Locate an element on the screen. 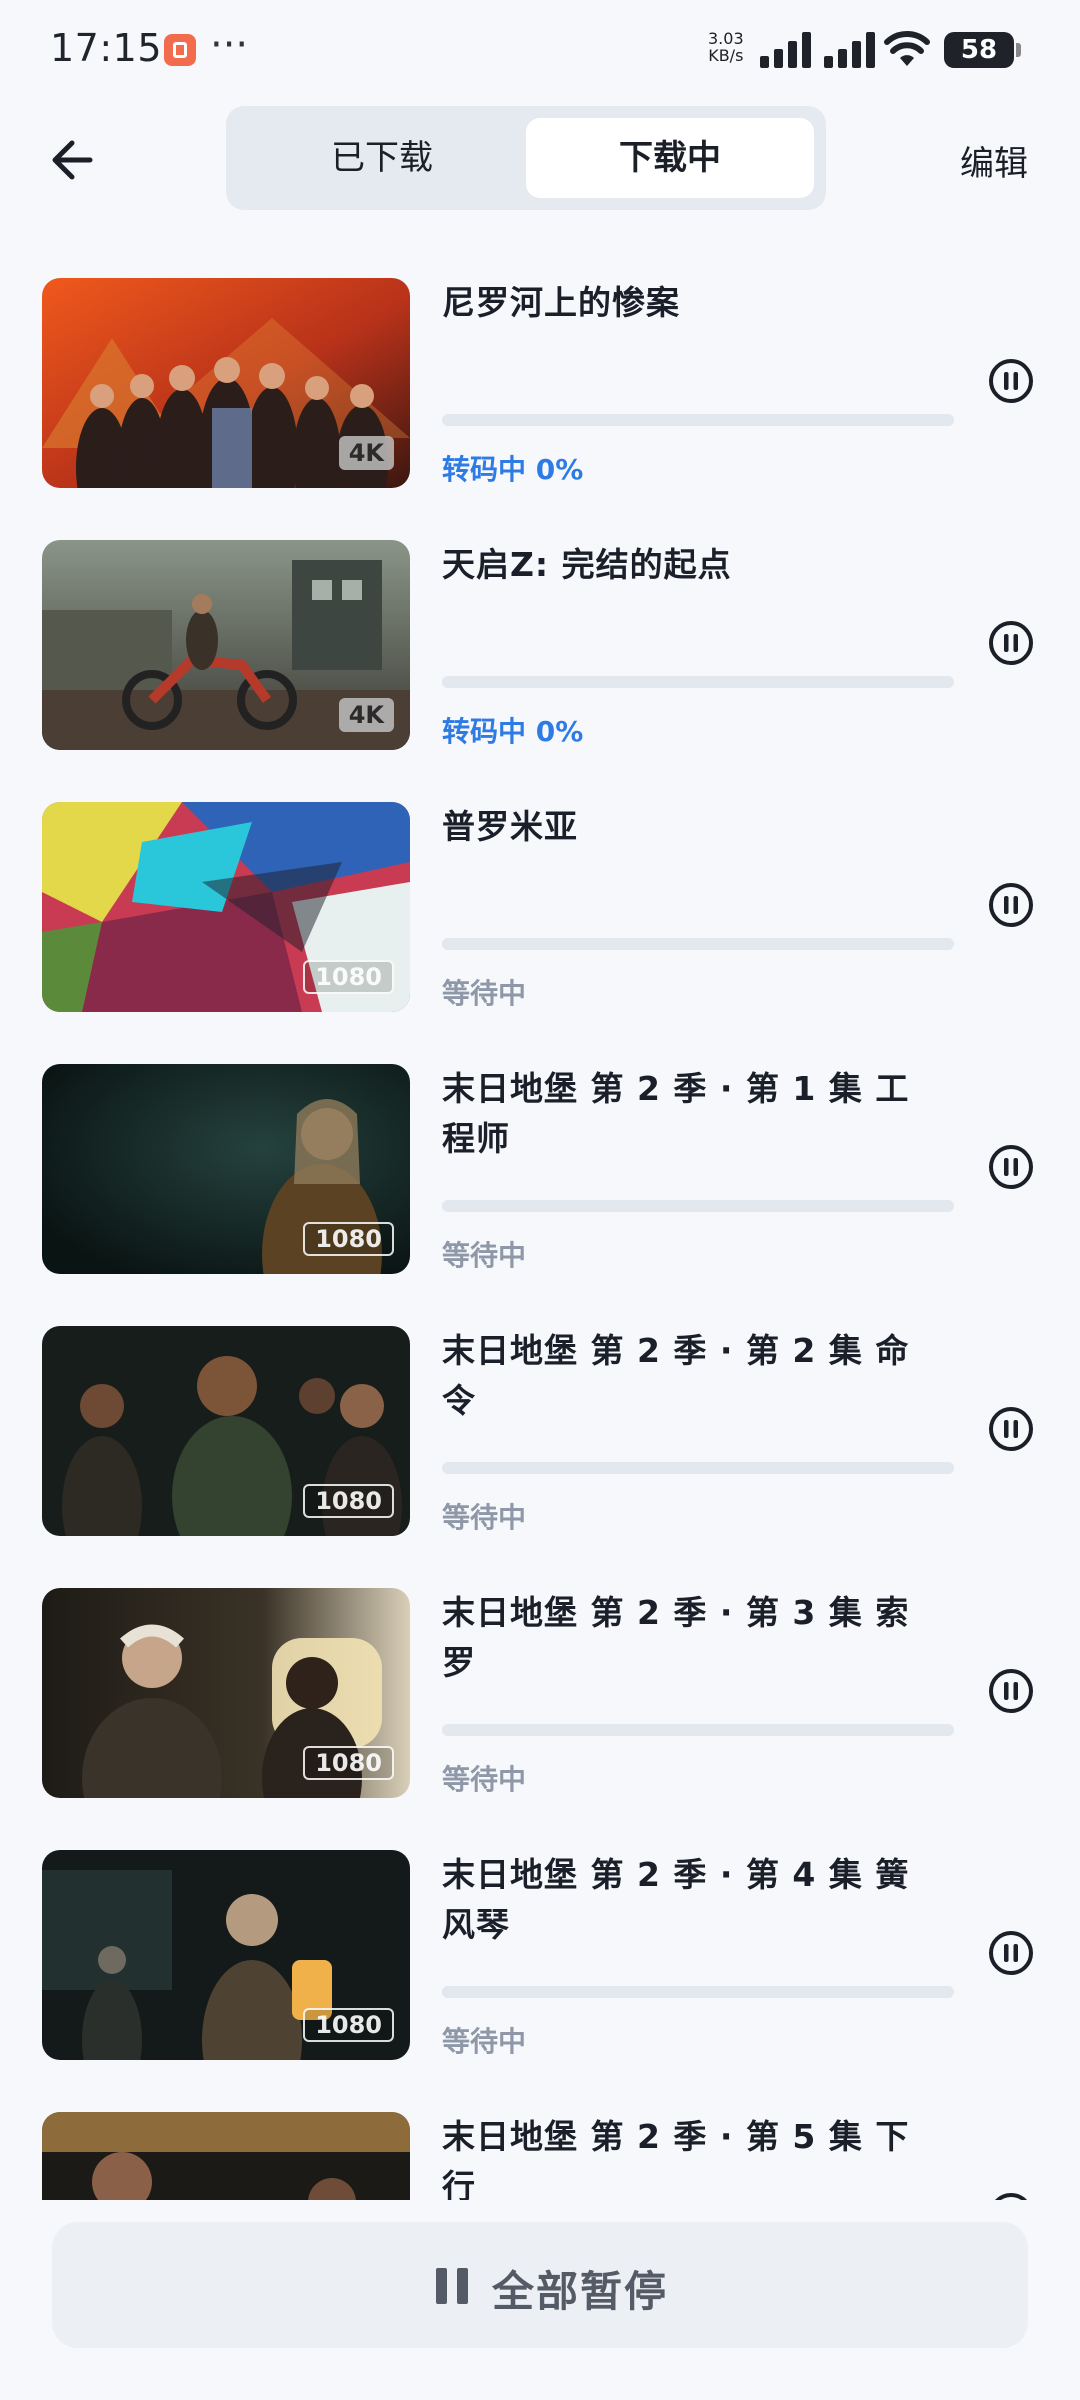  list-item: 1080 末日地堡 第 2 季 · 第 4 集 簧风琴 等待中 is located at coordinates (540, 1965).